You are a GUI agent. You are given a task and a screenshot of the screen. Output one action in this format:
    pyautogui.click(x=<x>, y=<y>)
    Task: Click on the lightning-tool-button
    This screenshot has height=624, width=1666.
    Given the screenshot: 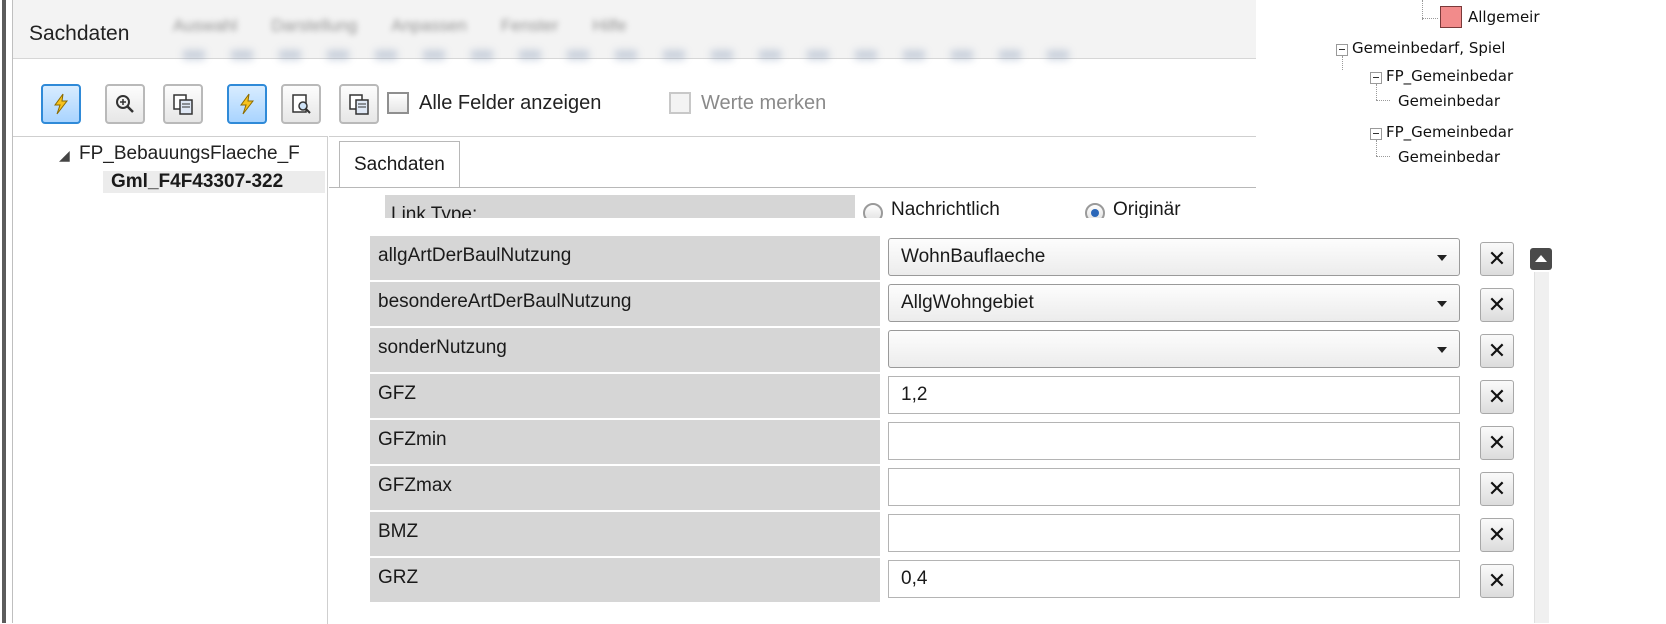 What is the action you would take?
    pyautogui.click(x=61, y=104)
    